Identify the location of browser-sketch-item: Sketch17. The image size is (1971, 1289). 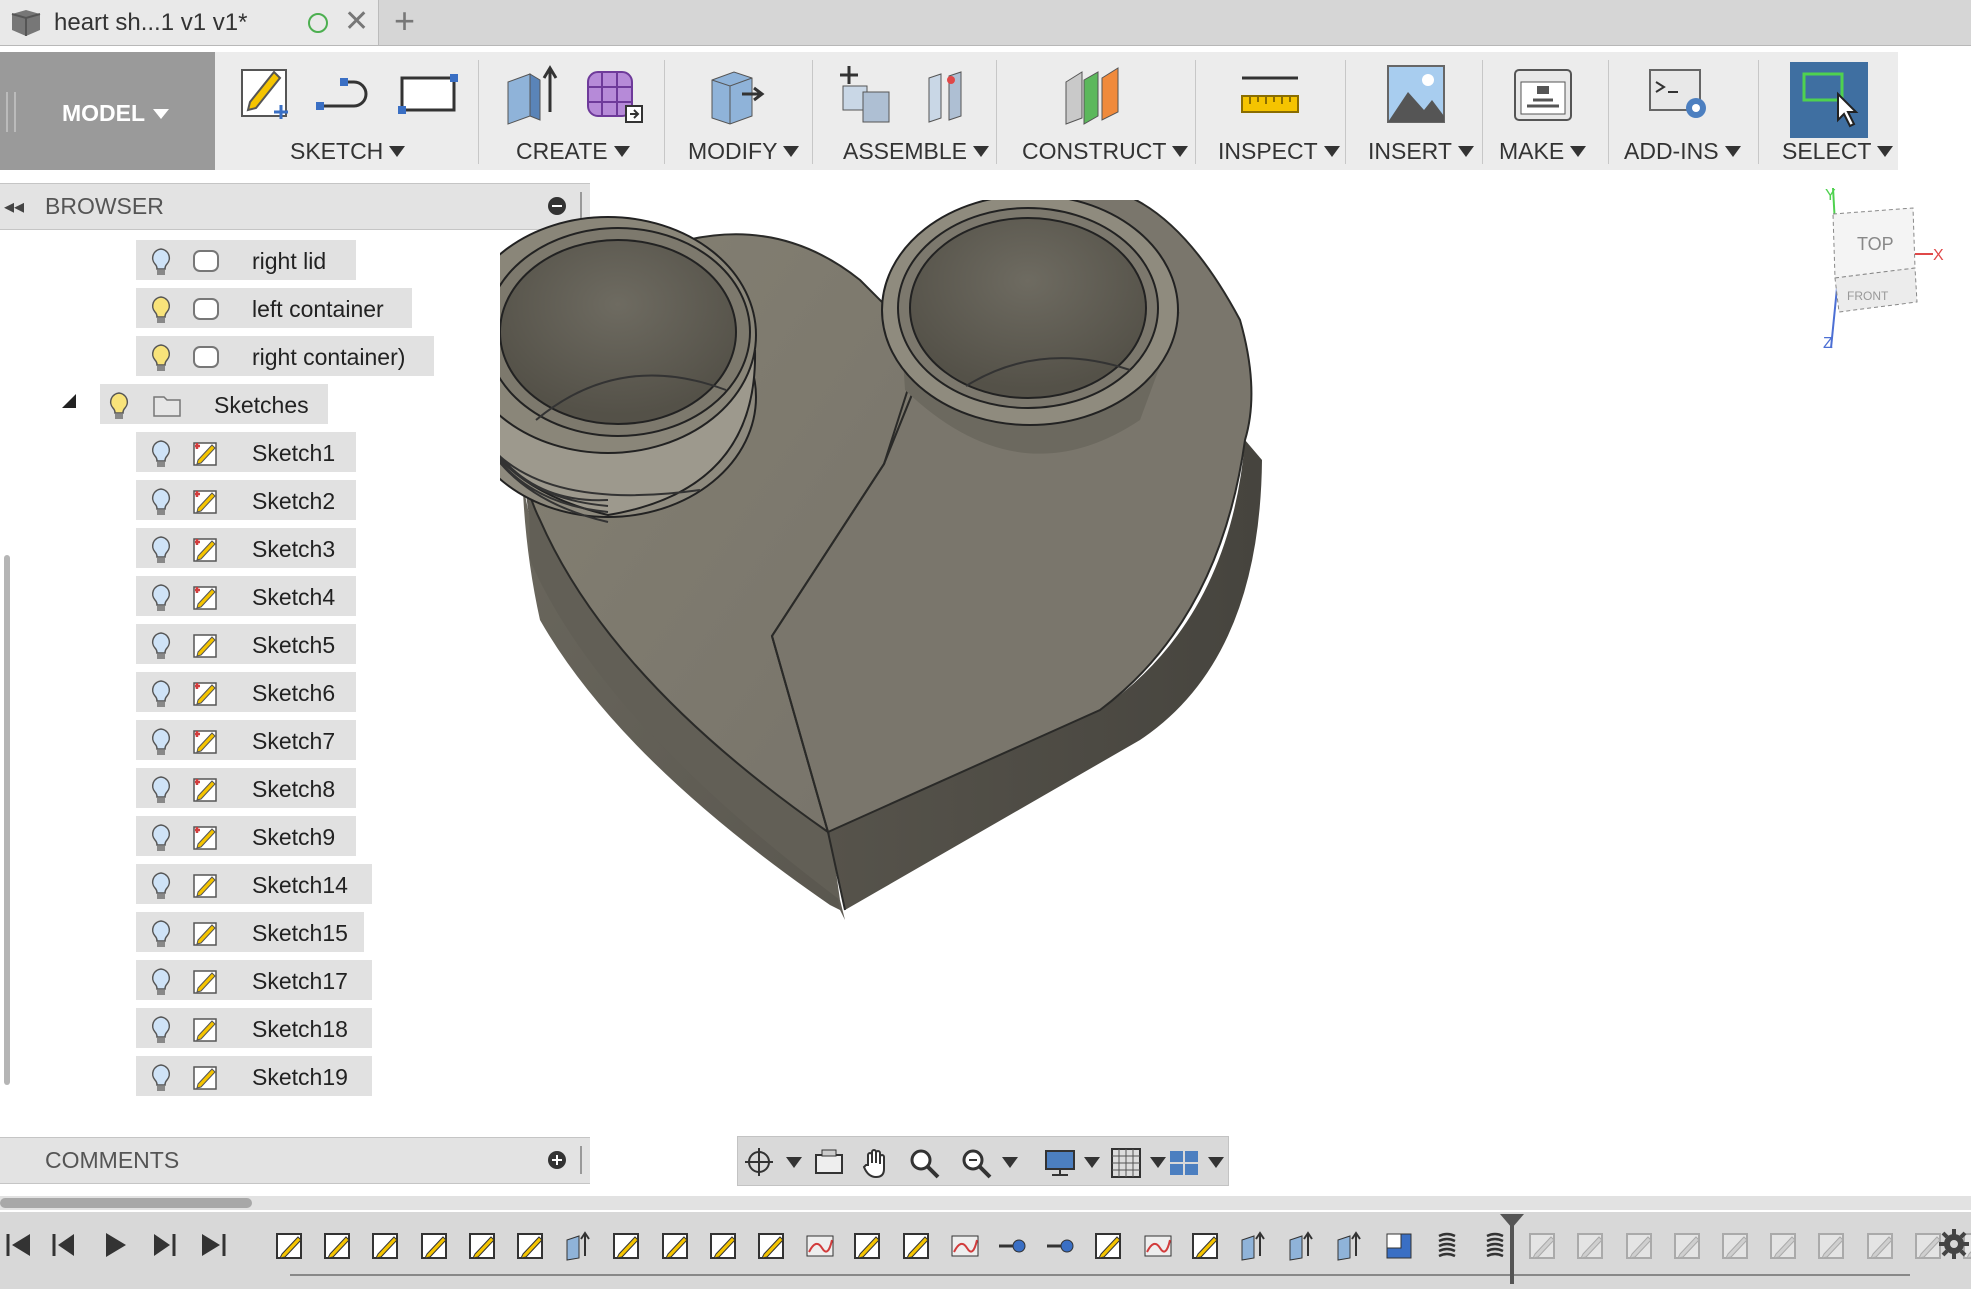
(254, 980).